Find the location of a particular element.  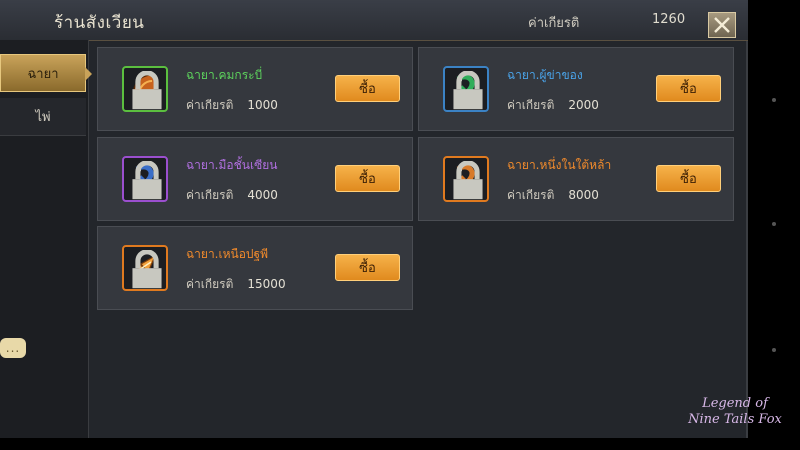

item-cost: ค่าเกียรติ 2000 is located at coordinates (553, 105).